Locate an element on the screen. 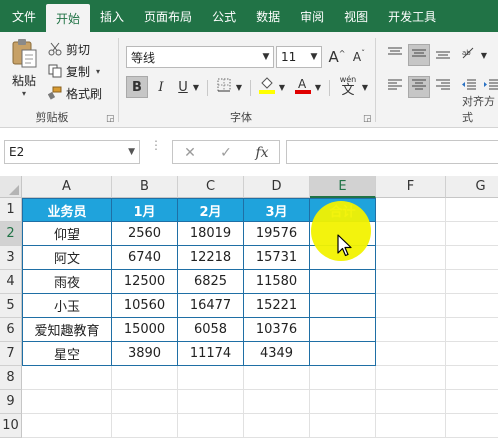 Image resolution: width=498 pixels, height=448 pixels. font-name-select: 等线 ▼ is located at coordinates (200, 57).